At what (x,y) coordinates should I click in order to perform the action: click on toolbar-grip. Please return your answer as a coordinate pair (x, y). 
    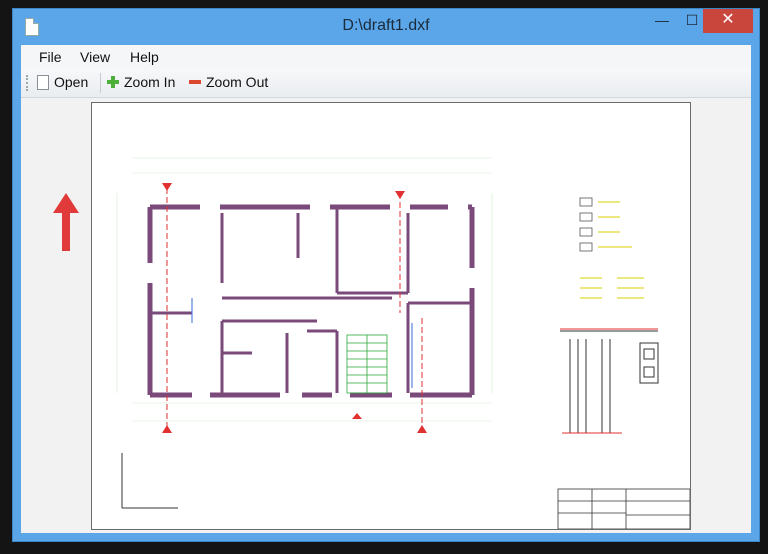
    Looking at the image, I should click on (28, 83).